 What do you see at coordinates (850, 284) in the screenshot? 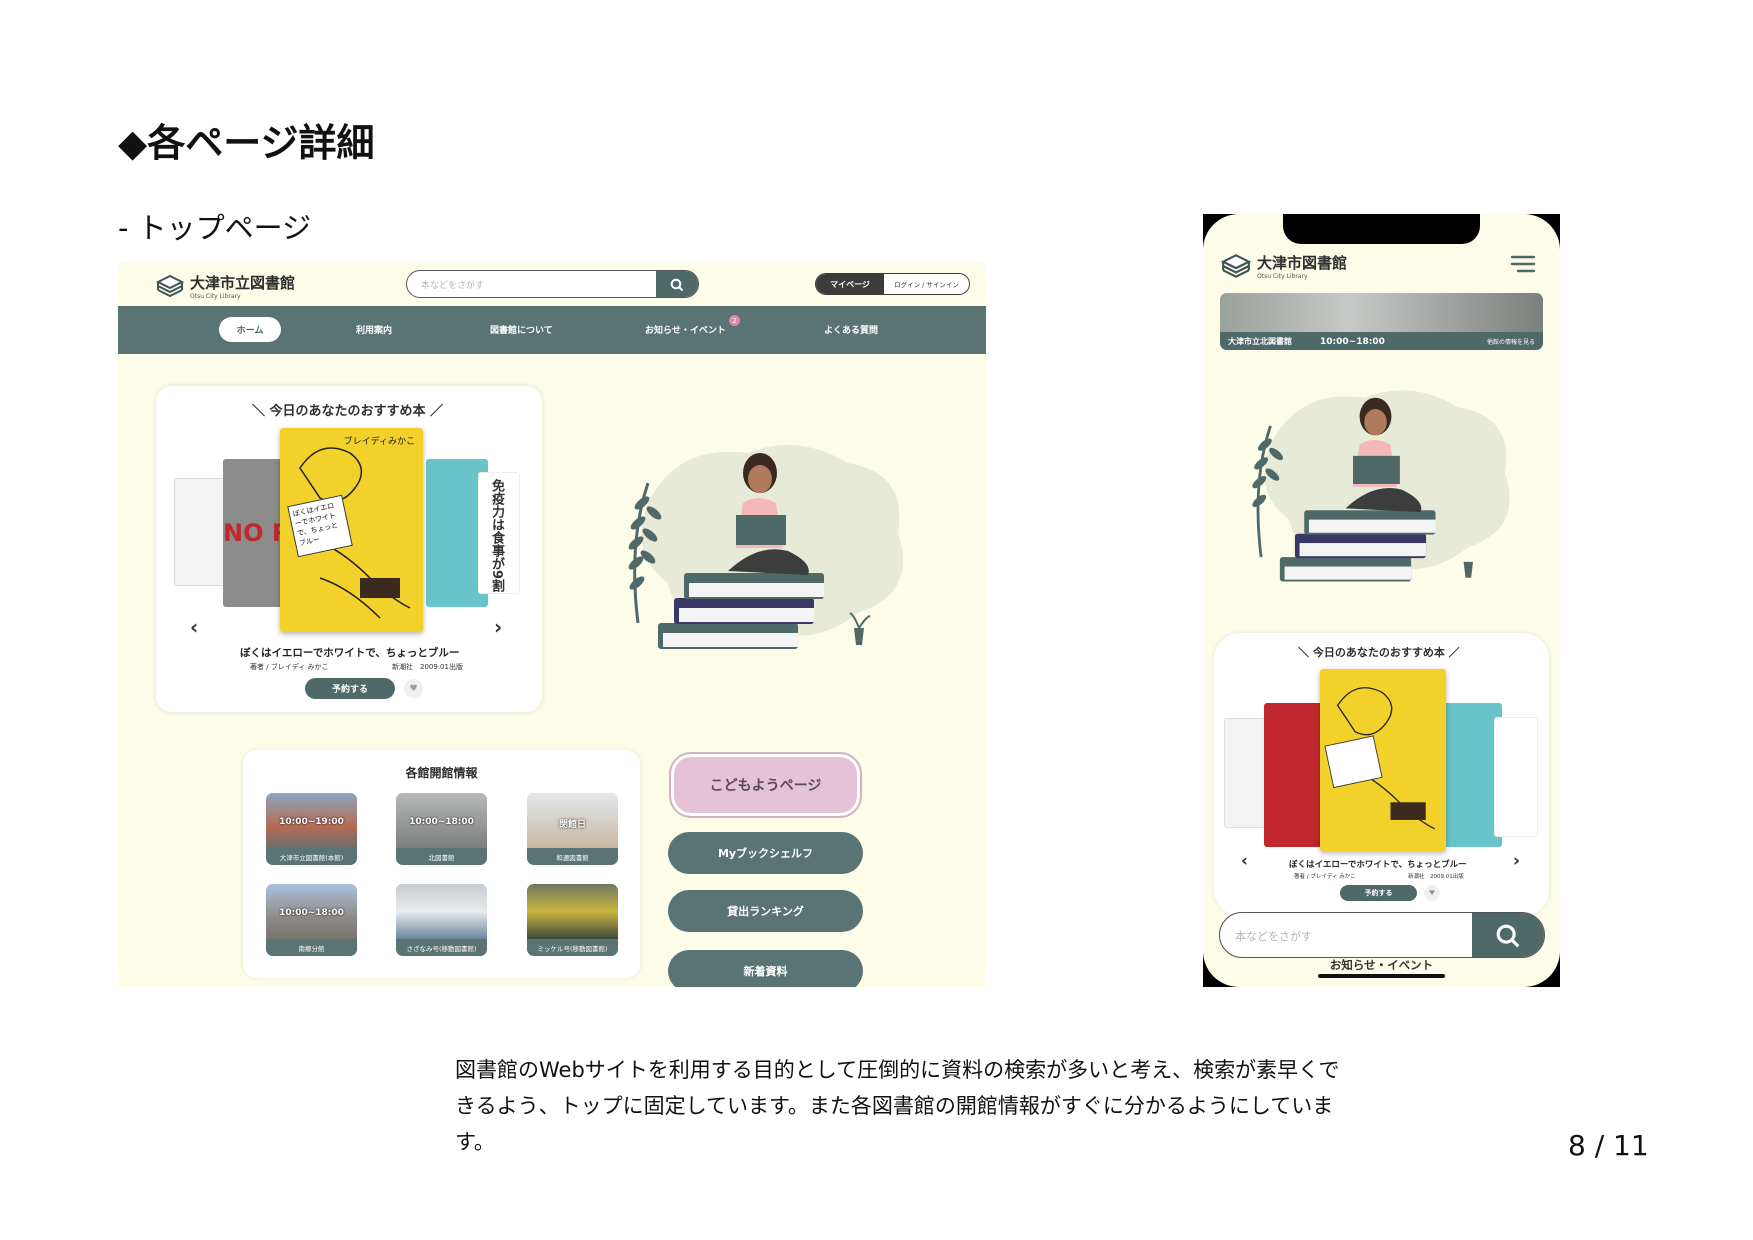
I see `mypage-button: マイページ` at bounding box center [850, 284].